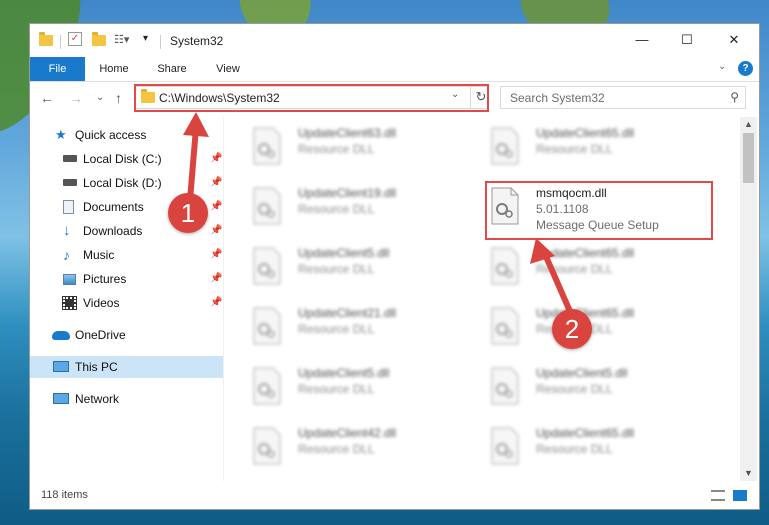 This screenshot has width=769, height=525. What do you see at coordinates (69, 303) in the screenshot?
I see `videos-icon` at bounding box center [69, 303].